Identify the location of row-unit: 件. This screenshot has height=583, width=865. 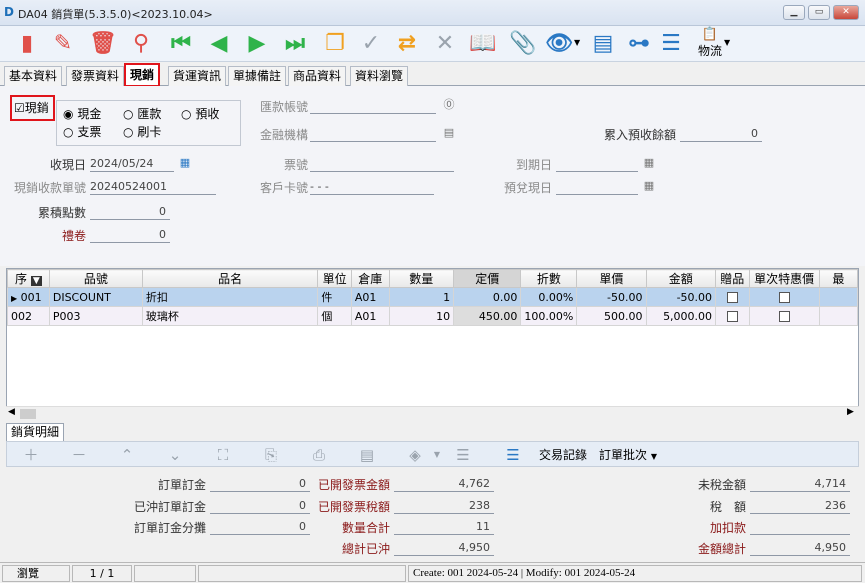
(334, 297).